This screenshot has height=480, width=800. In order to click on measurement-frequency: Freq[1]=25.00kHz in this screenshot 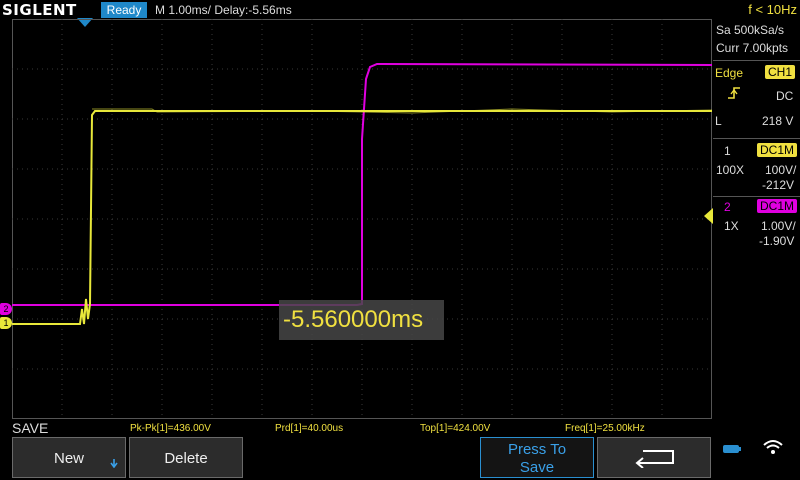, I will do `click(605, 428)`.